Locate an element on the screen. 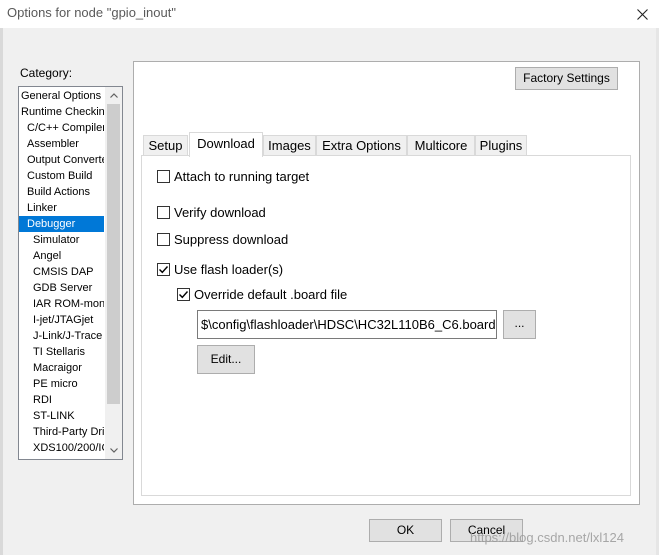 Image resolution: width=659 pixels, height=555 pixels. close-button is located at coordinates (642, 14).